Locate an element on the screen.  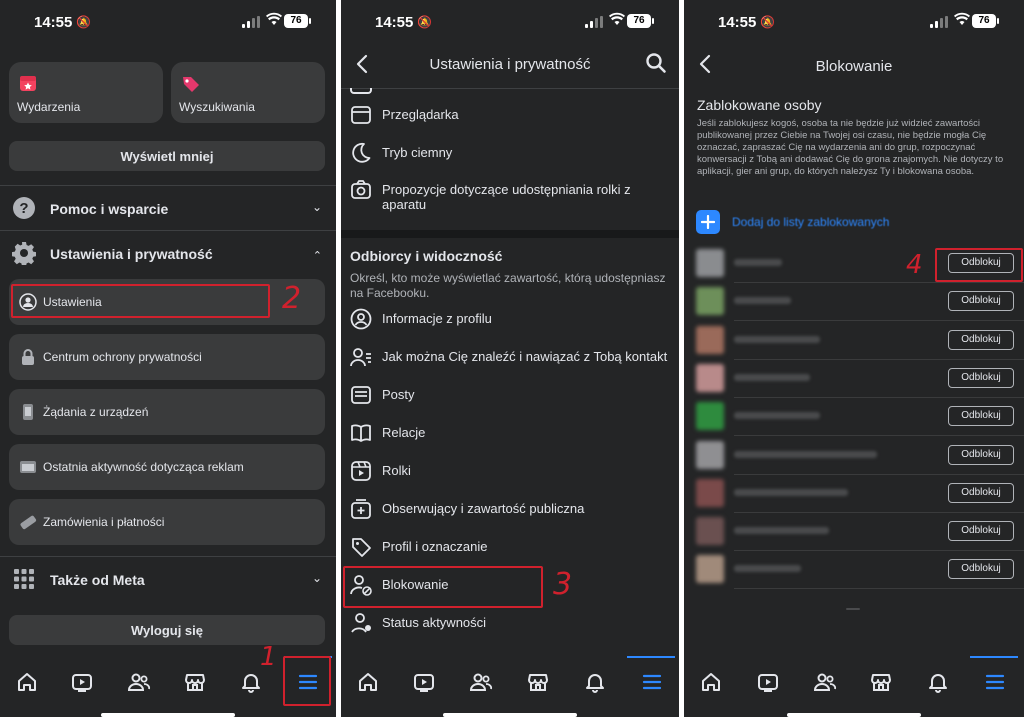
search-icon is located at coordinates (656, 63).